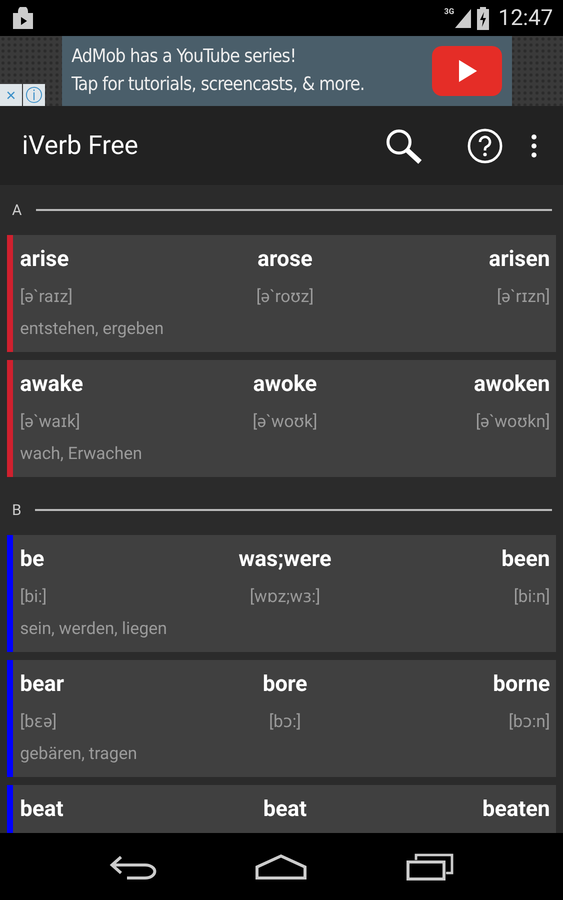 The image size is (563, 900). I want to click on recent-apps-icon, so click(430, 866).